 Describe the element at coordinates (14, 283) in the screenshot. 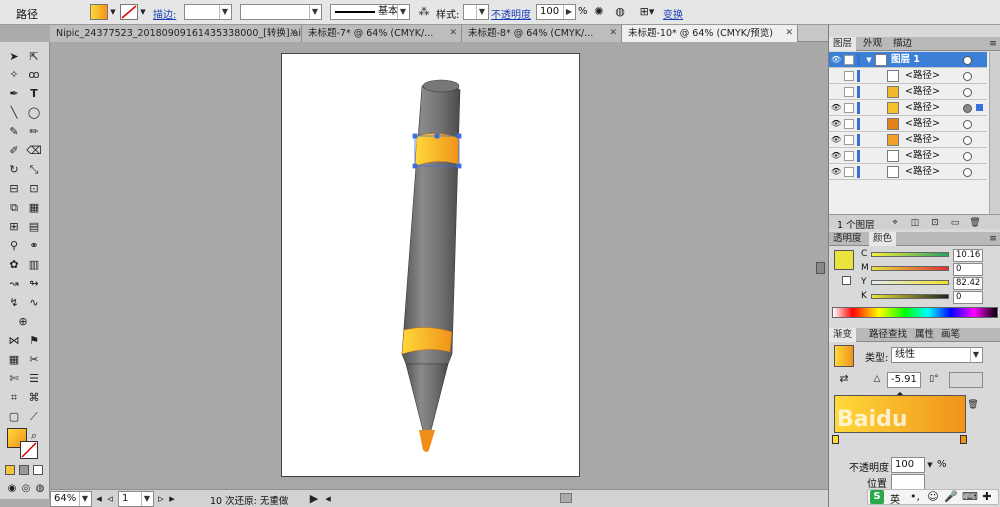

I see `warp-tool-icon: ↝` at that location.